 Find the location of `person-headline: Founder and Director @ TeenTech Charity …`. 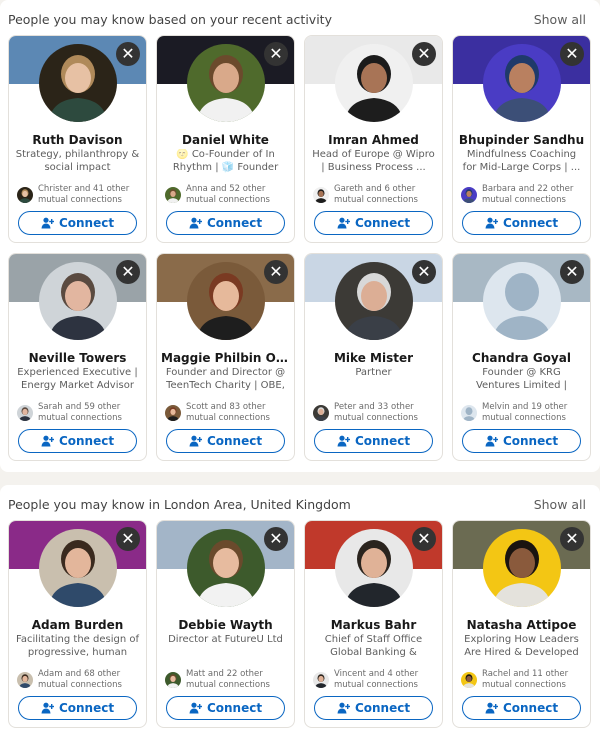

person-headline: Founder and Director @ TeenTech Charity … is located at coordinates (225, 379).